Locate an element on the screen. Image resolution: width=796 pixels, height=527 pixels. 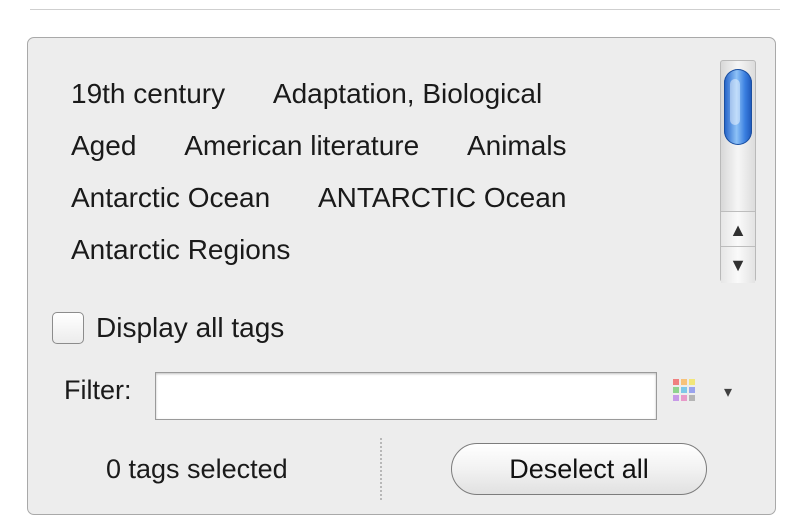
display-all-tags-option: Display all tags is located at coordinates (168, 328).